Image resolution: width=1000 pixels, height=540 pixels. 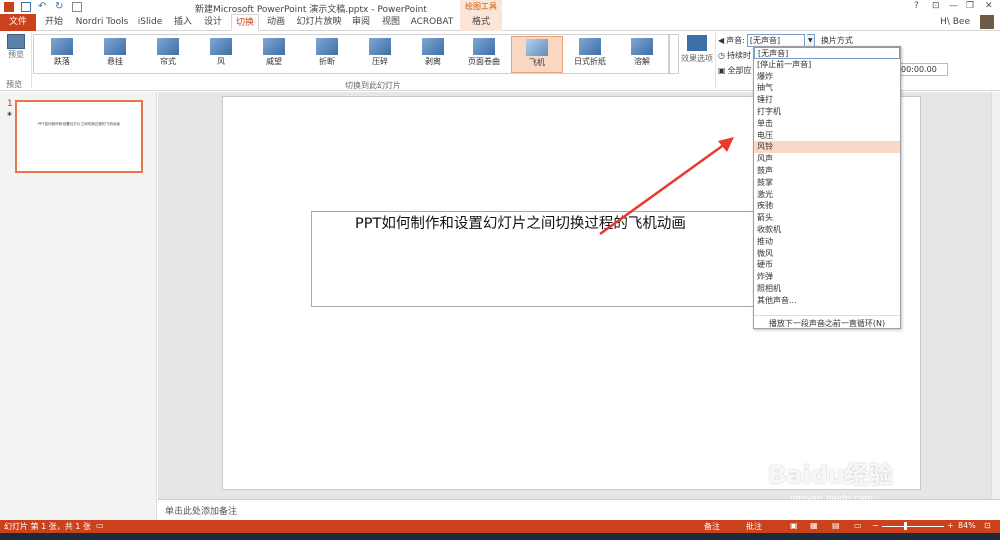 I want to click on apply-all-icon: ▣, so click(x=722, y=70).